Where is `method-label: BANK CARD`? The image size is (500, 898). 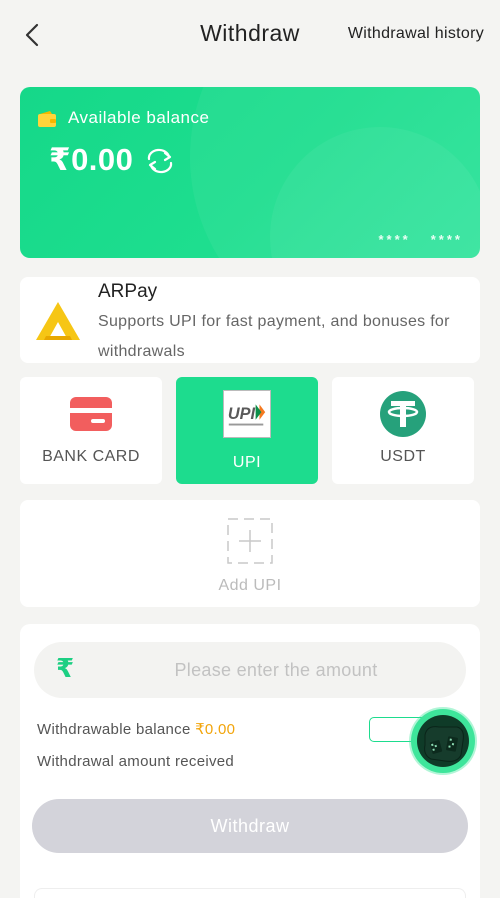 method-label: BANK CARD is located at coordinates (91, 456).